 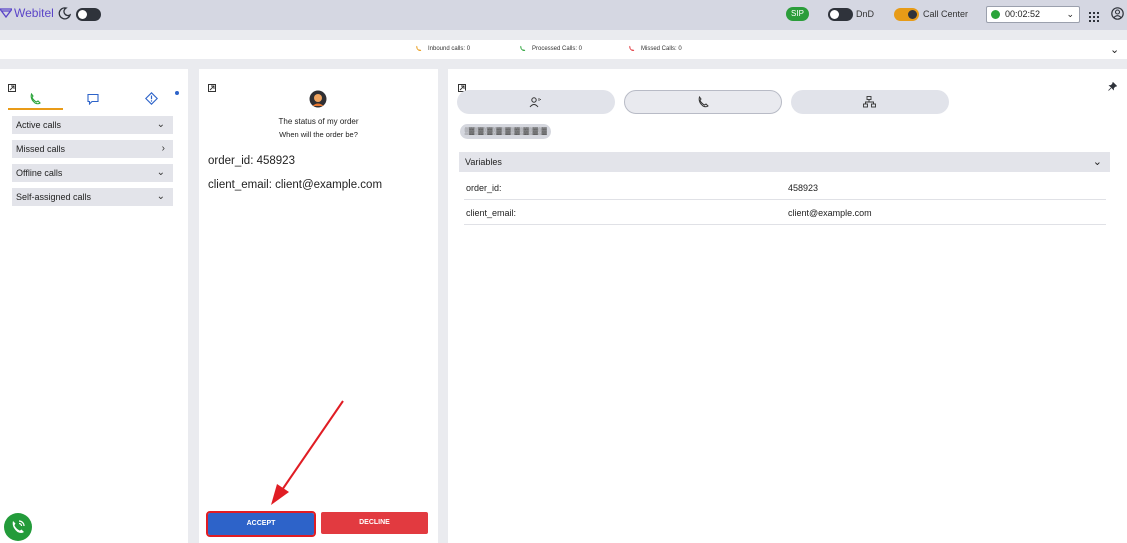 What do you see at coordinates (661, 48) in the screenshot?
I see `missed-calls-label: Missed Calls: 0` at bounding box center [661, 48].